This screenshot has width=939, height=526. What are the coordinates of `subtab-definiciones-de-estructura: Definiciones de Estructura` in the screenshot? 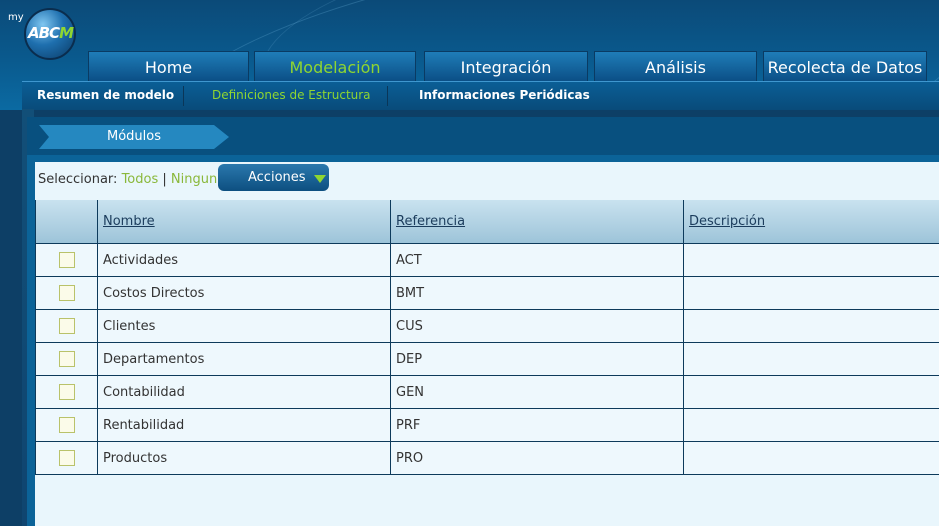 It's located at (291, 96).